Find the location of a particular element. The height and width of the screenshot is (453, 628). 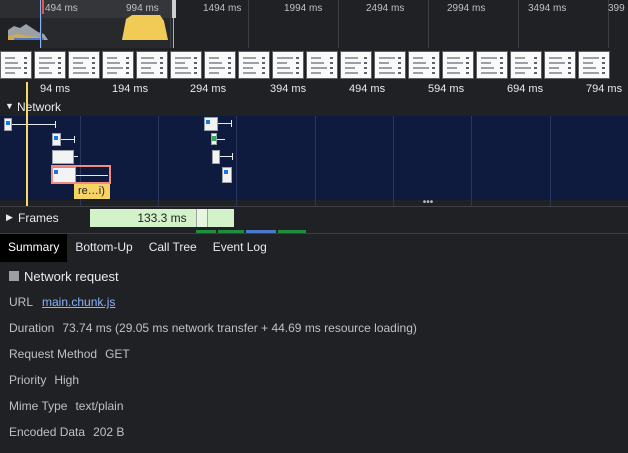

ruler-tick-label: 694 ms is located at coordinates (525, 89).